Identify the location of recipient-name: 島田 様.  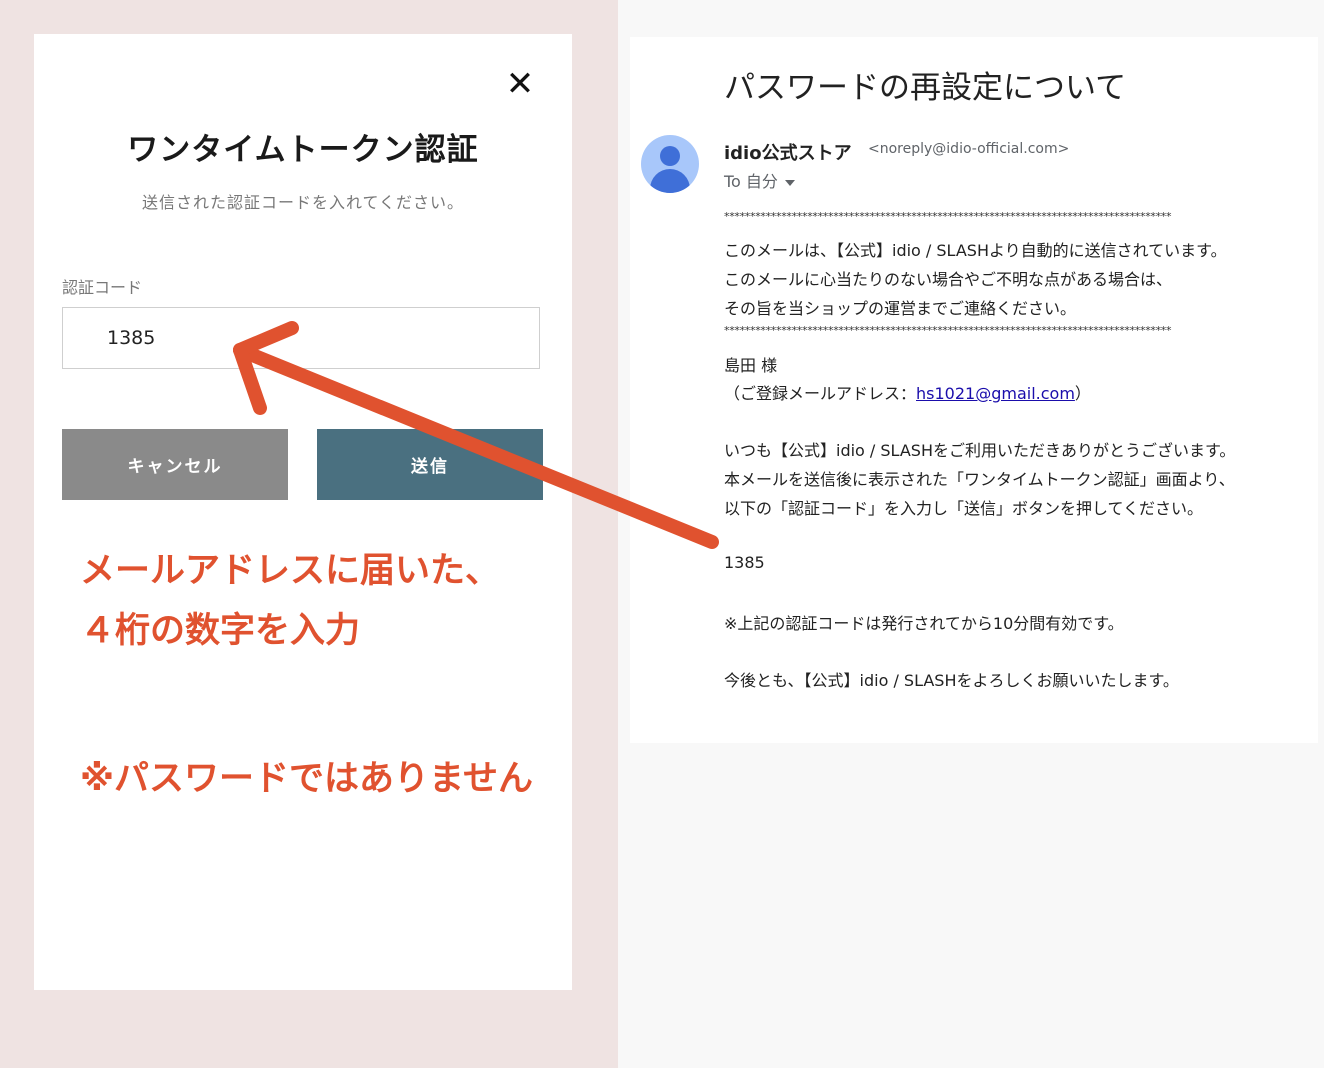
(751, 365).